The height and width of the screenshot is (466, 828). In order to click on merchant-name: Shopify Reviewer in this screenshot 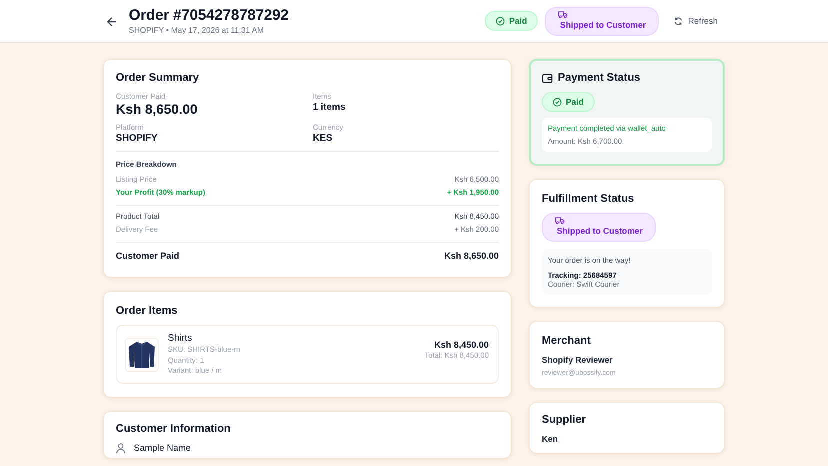, I will do `click(578, 360)`.